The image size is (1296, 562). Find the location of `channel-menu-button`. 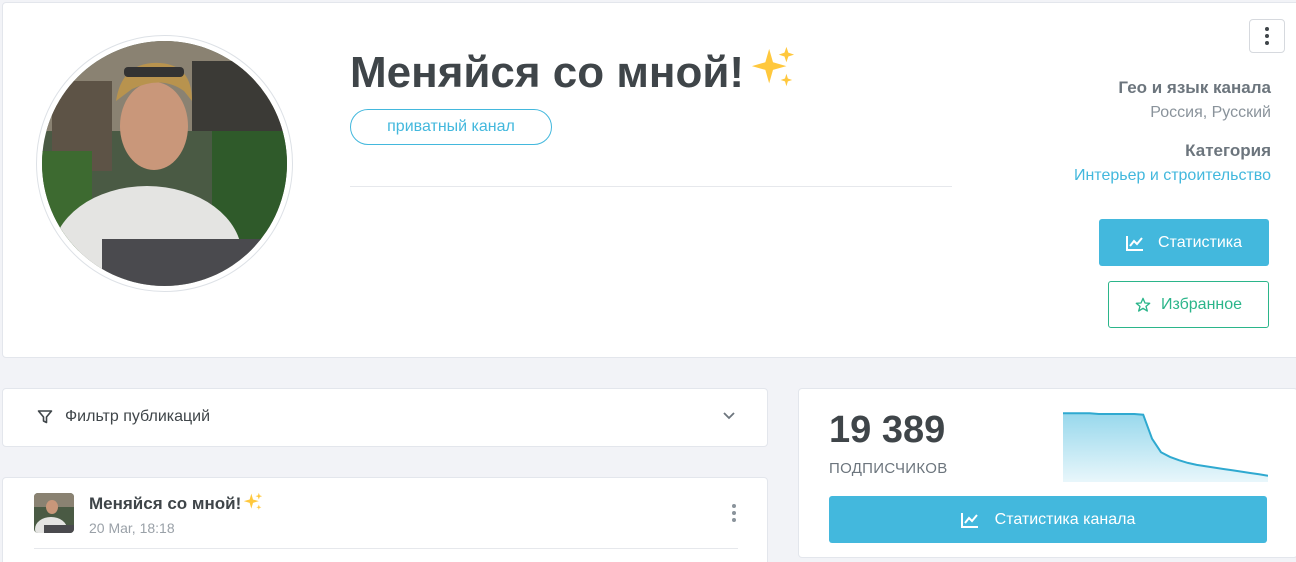

channel-menu-button is located at coordinates (1267, 36).